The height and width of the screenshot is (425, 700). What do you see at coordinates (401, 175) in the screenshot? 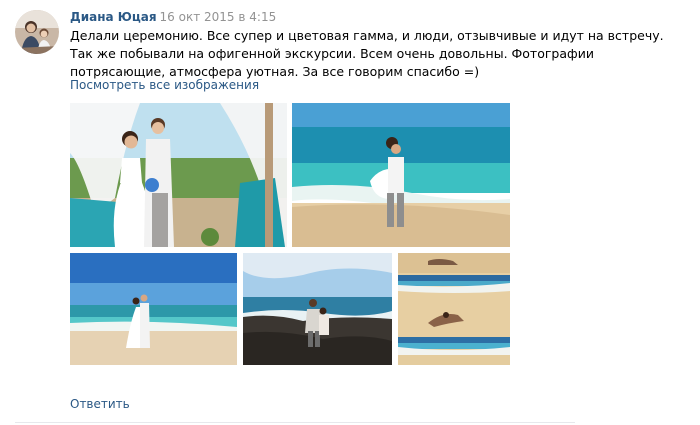
I see `photo-beach-couple-lift` at bounding box center [401, 175].